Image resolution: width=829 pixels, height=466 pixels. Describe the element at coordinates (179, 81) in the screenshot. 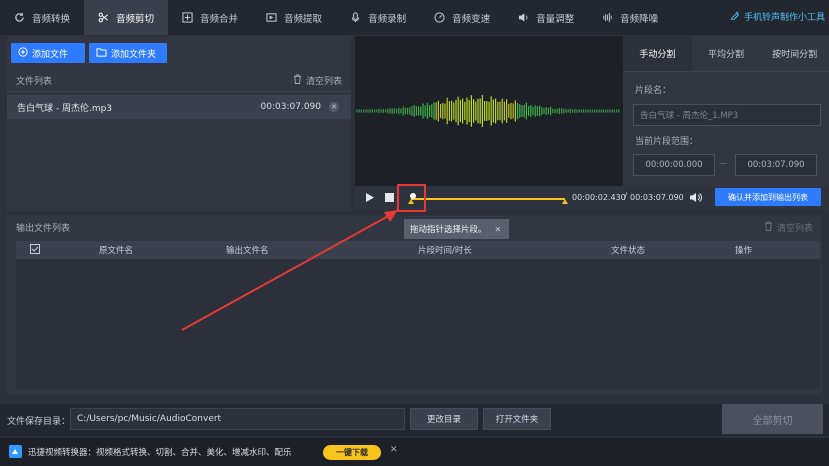

I see `file-list-header: 文件列表 清空列表` at that location.